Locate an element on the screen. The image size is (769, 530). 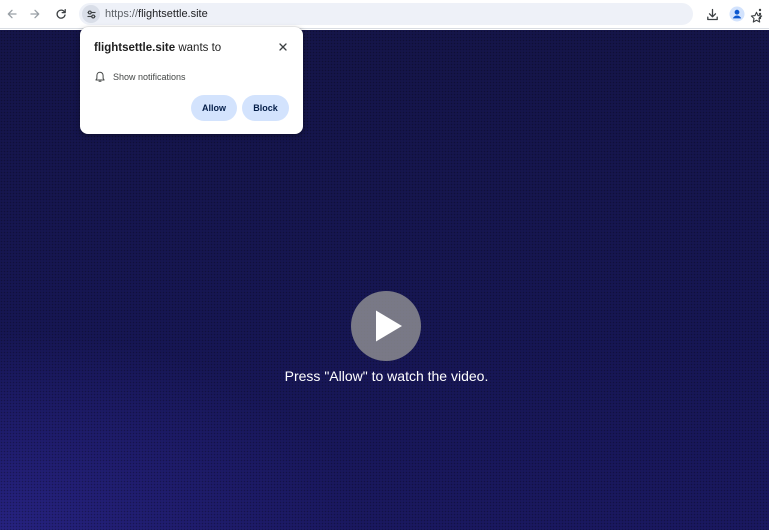
popup-wants-to: wants to is located at coordinates (198, 48).